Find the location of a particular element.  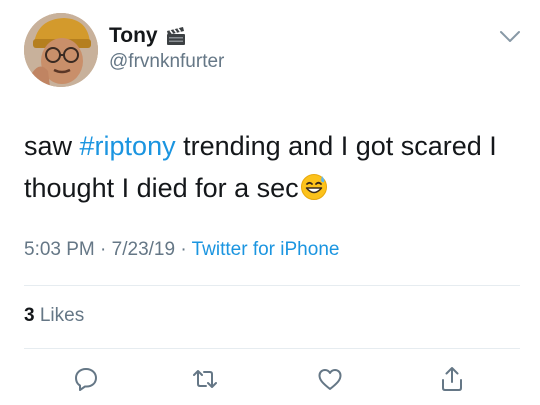

grinning-sweat-emoji-icon is located at coordinates (314, 185).